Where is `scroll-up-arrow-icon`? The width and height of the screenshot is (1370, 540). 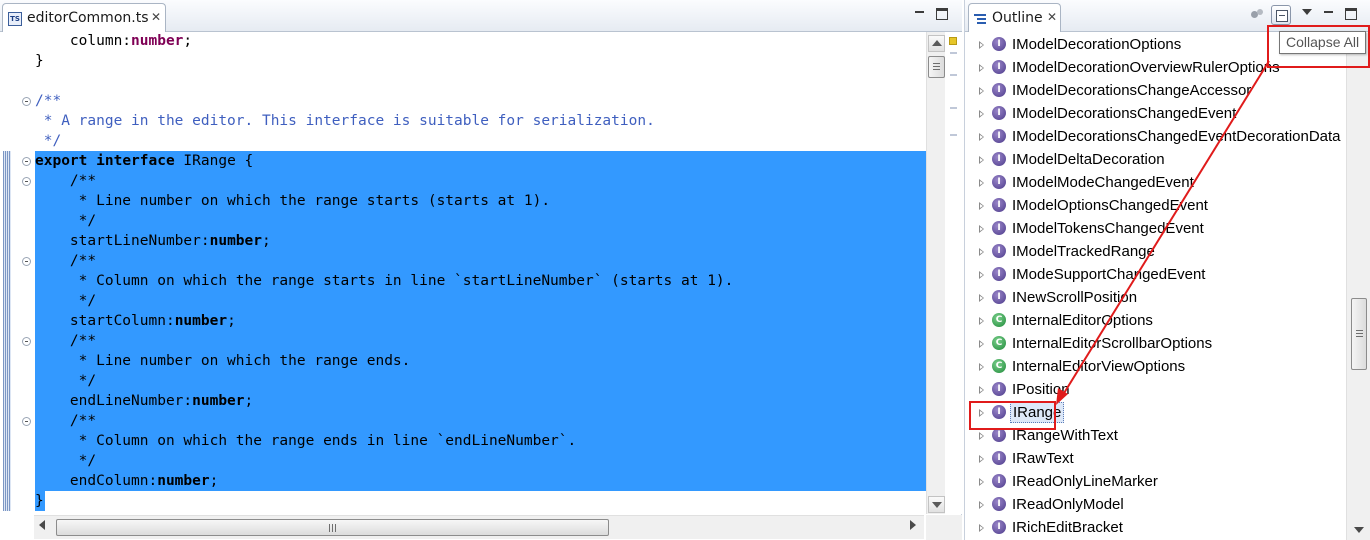
scroll-up-arrow-icon is located at coordinates (936, 43).